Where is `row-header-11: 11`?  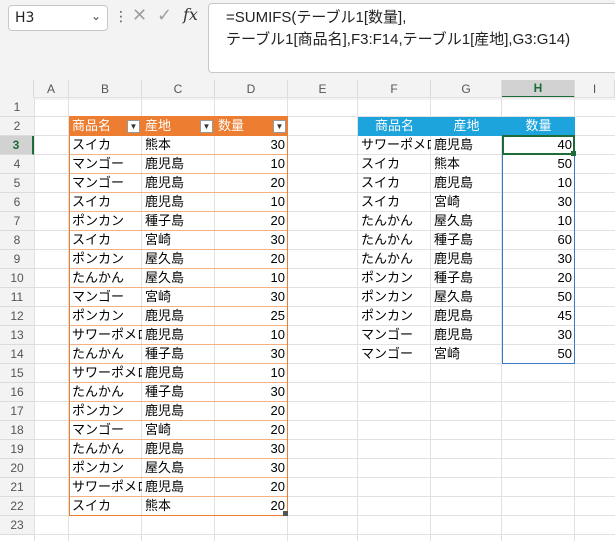
row-header-11: 11 is located at coordinates (17, 297).